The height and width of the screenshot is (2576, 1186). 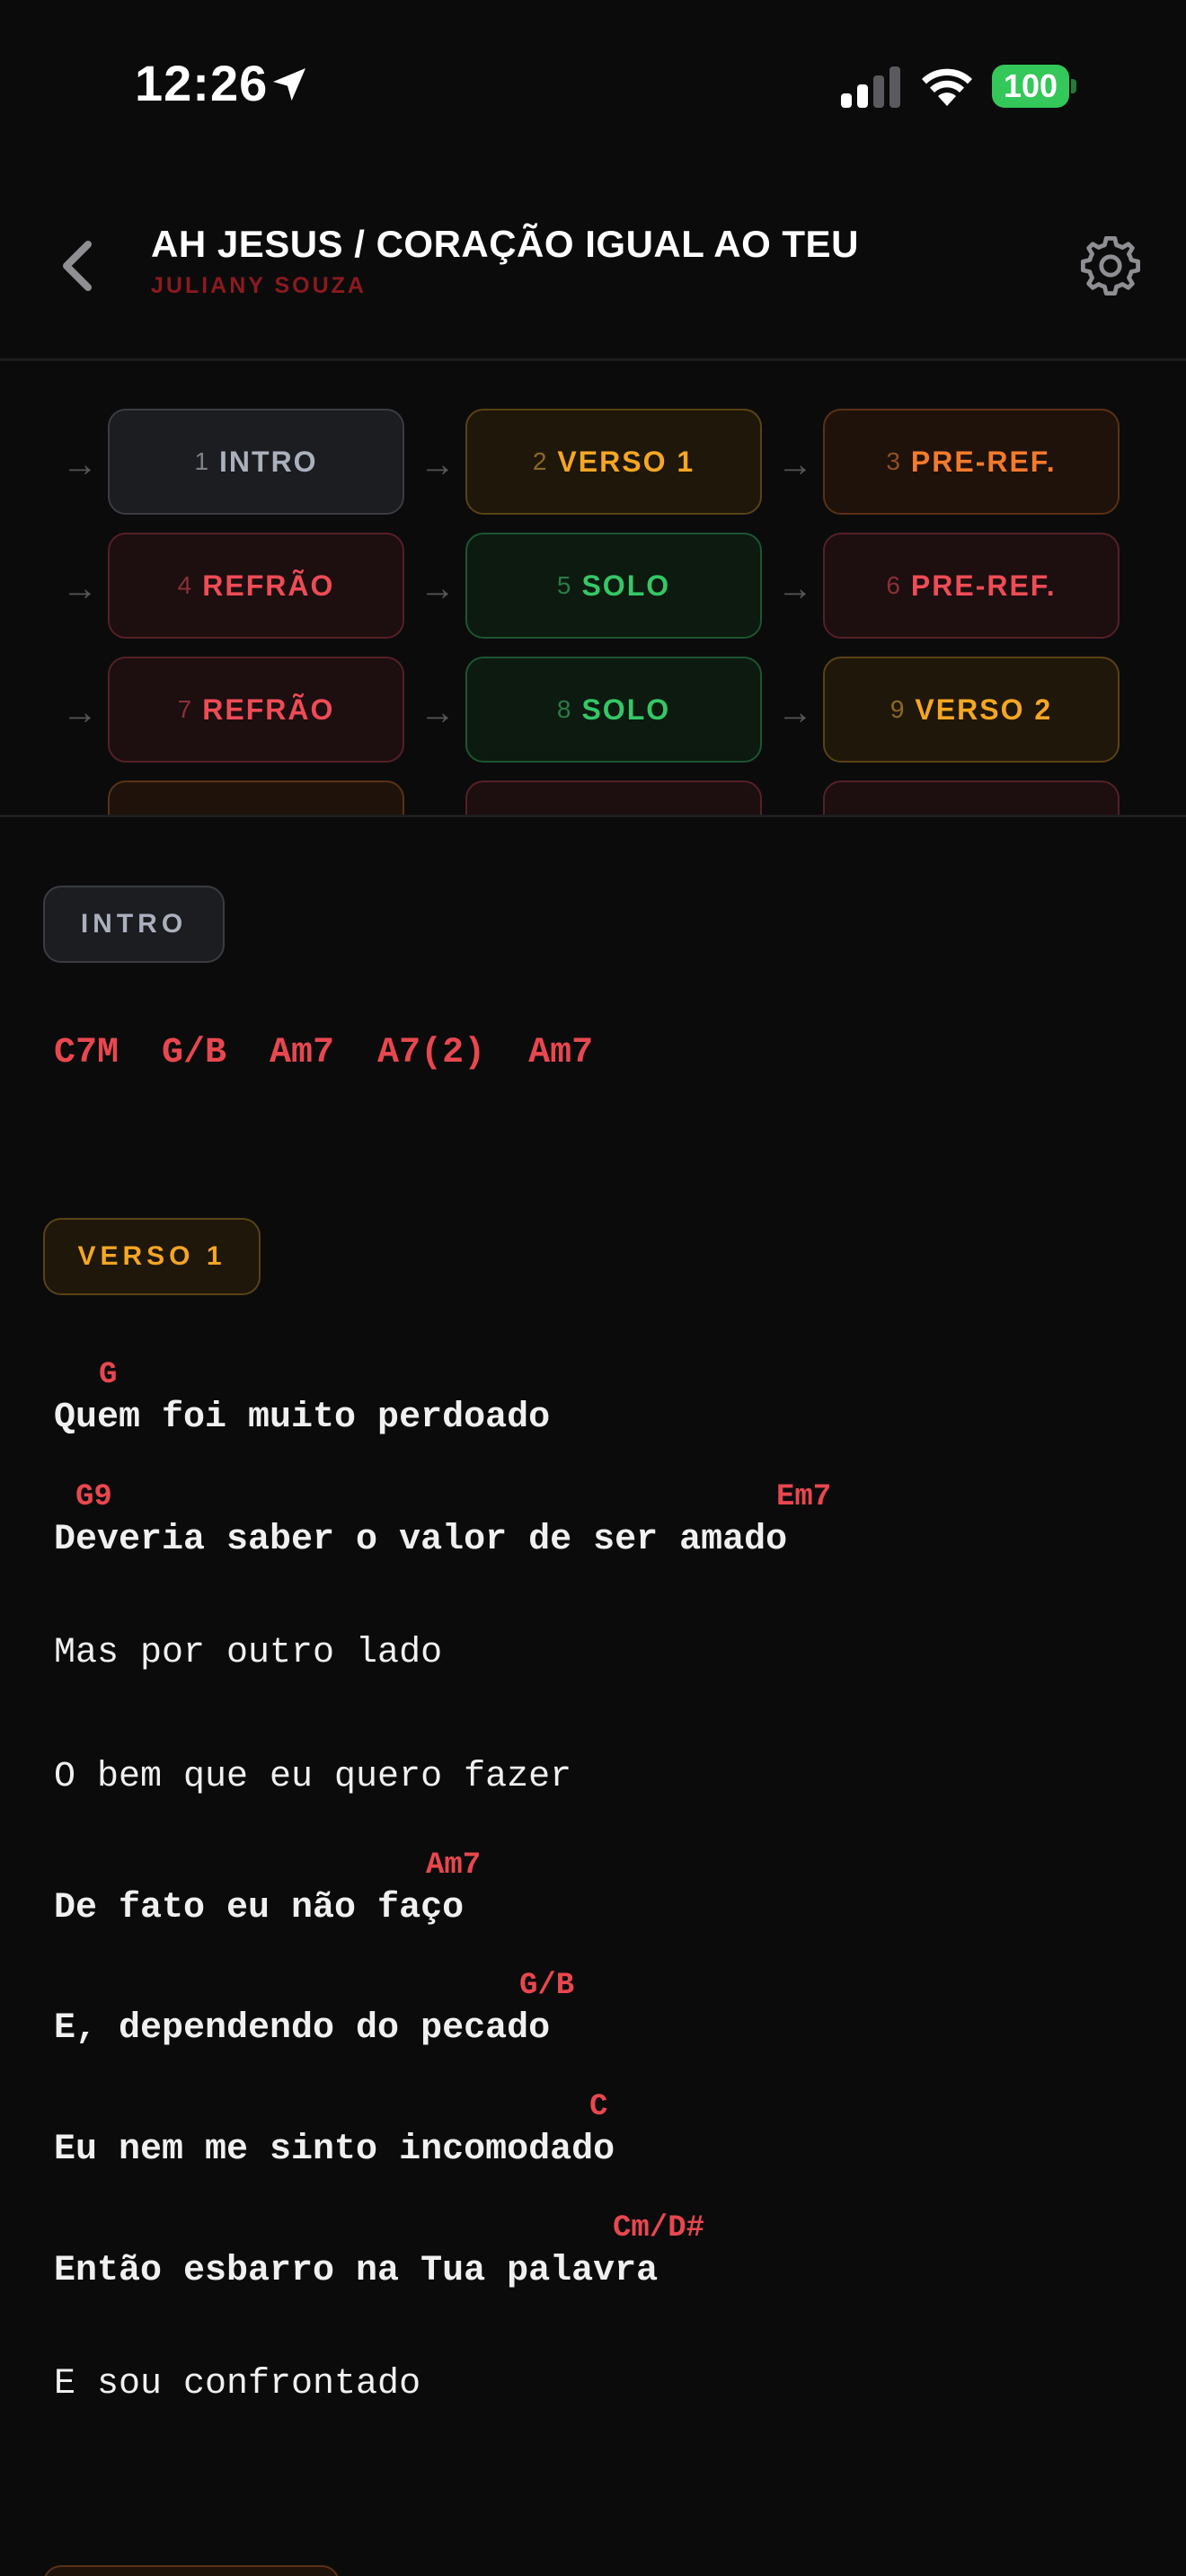 I want to click on lyric-line: E, dependendo do pecado, so click(x=302, y=2028).